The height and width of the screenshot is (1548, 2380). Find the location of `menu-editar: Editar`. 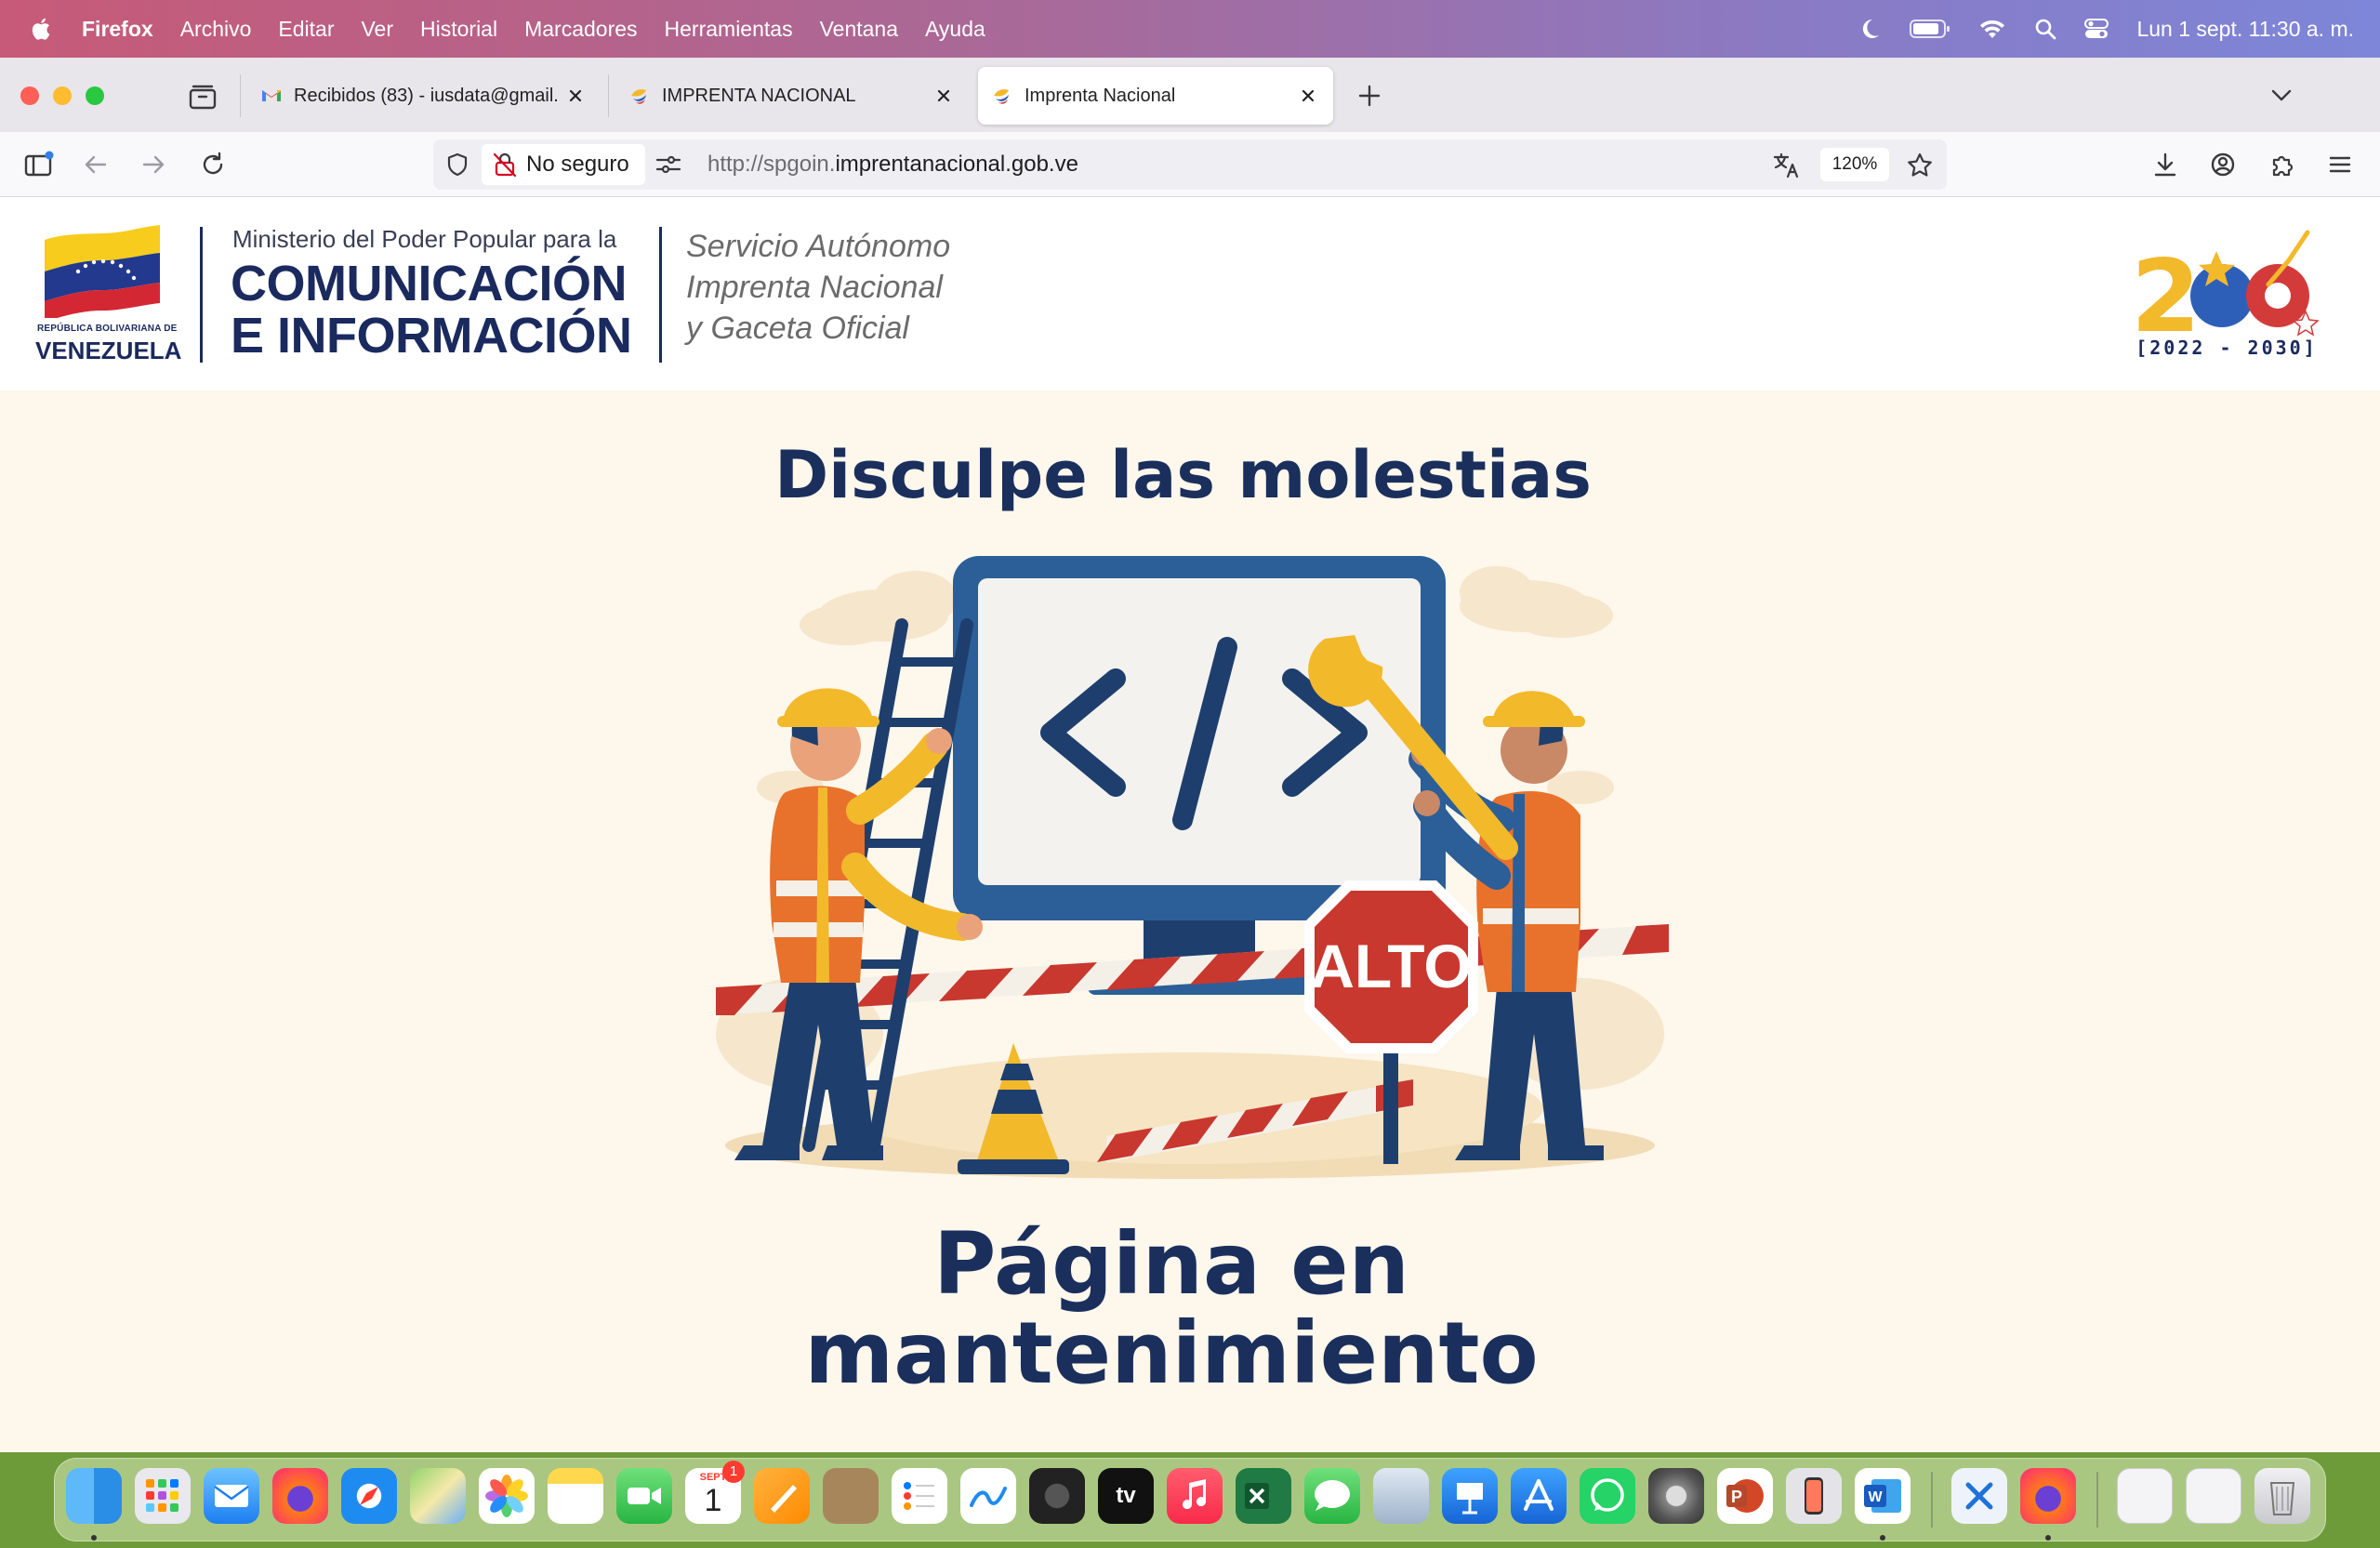

menu-editar: Editar is located at coordinates (306, 29).